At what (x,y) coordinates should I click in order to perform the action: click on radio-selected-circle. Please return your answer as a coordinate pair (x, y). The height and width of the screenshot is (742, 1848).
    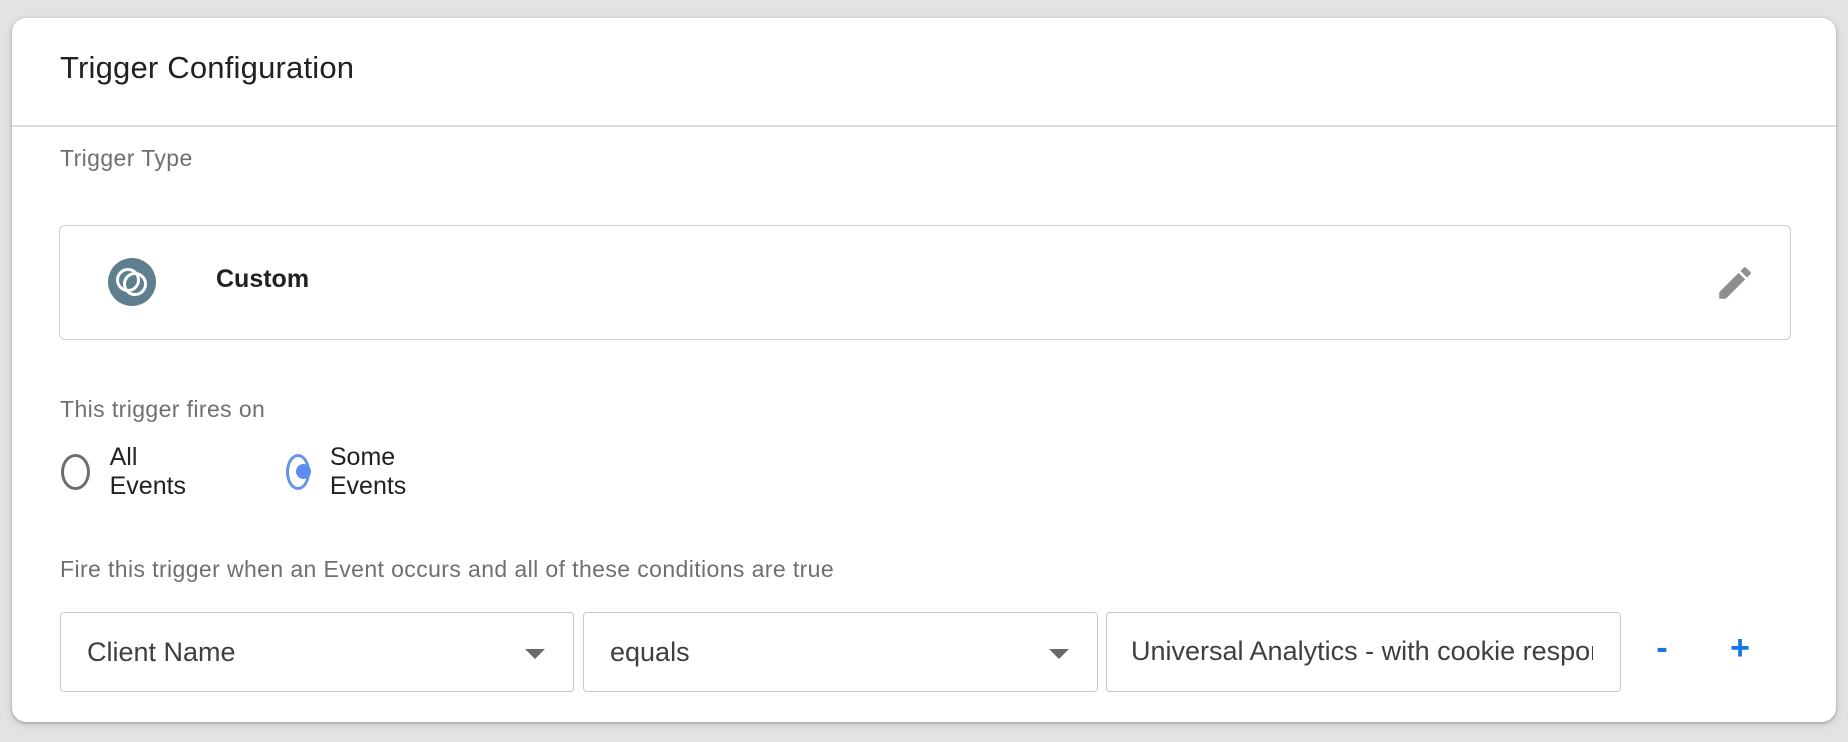
    Looking at the image, I should click on (298, 472).